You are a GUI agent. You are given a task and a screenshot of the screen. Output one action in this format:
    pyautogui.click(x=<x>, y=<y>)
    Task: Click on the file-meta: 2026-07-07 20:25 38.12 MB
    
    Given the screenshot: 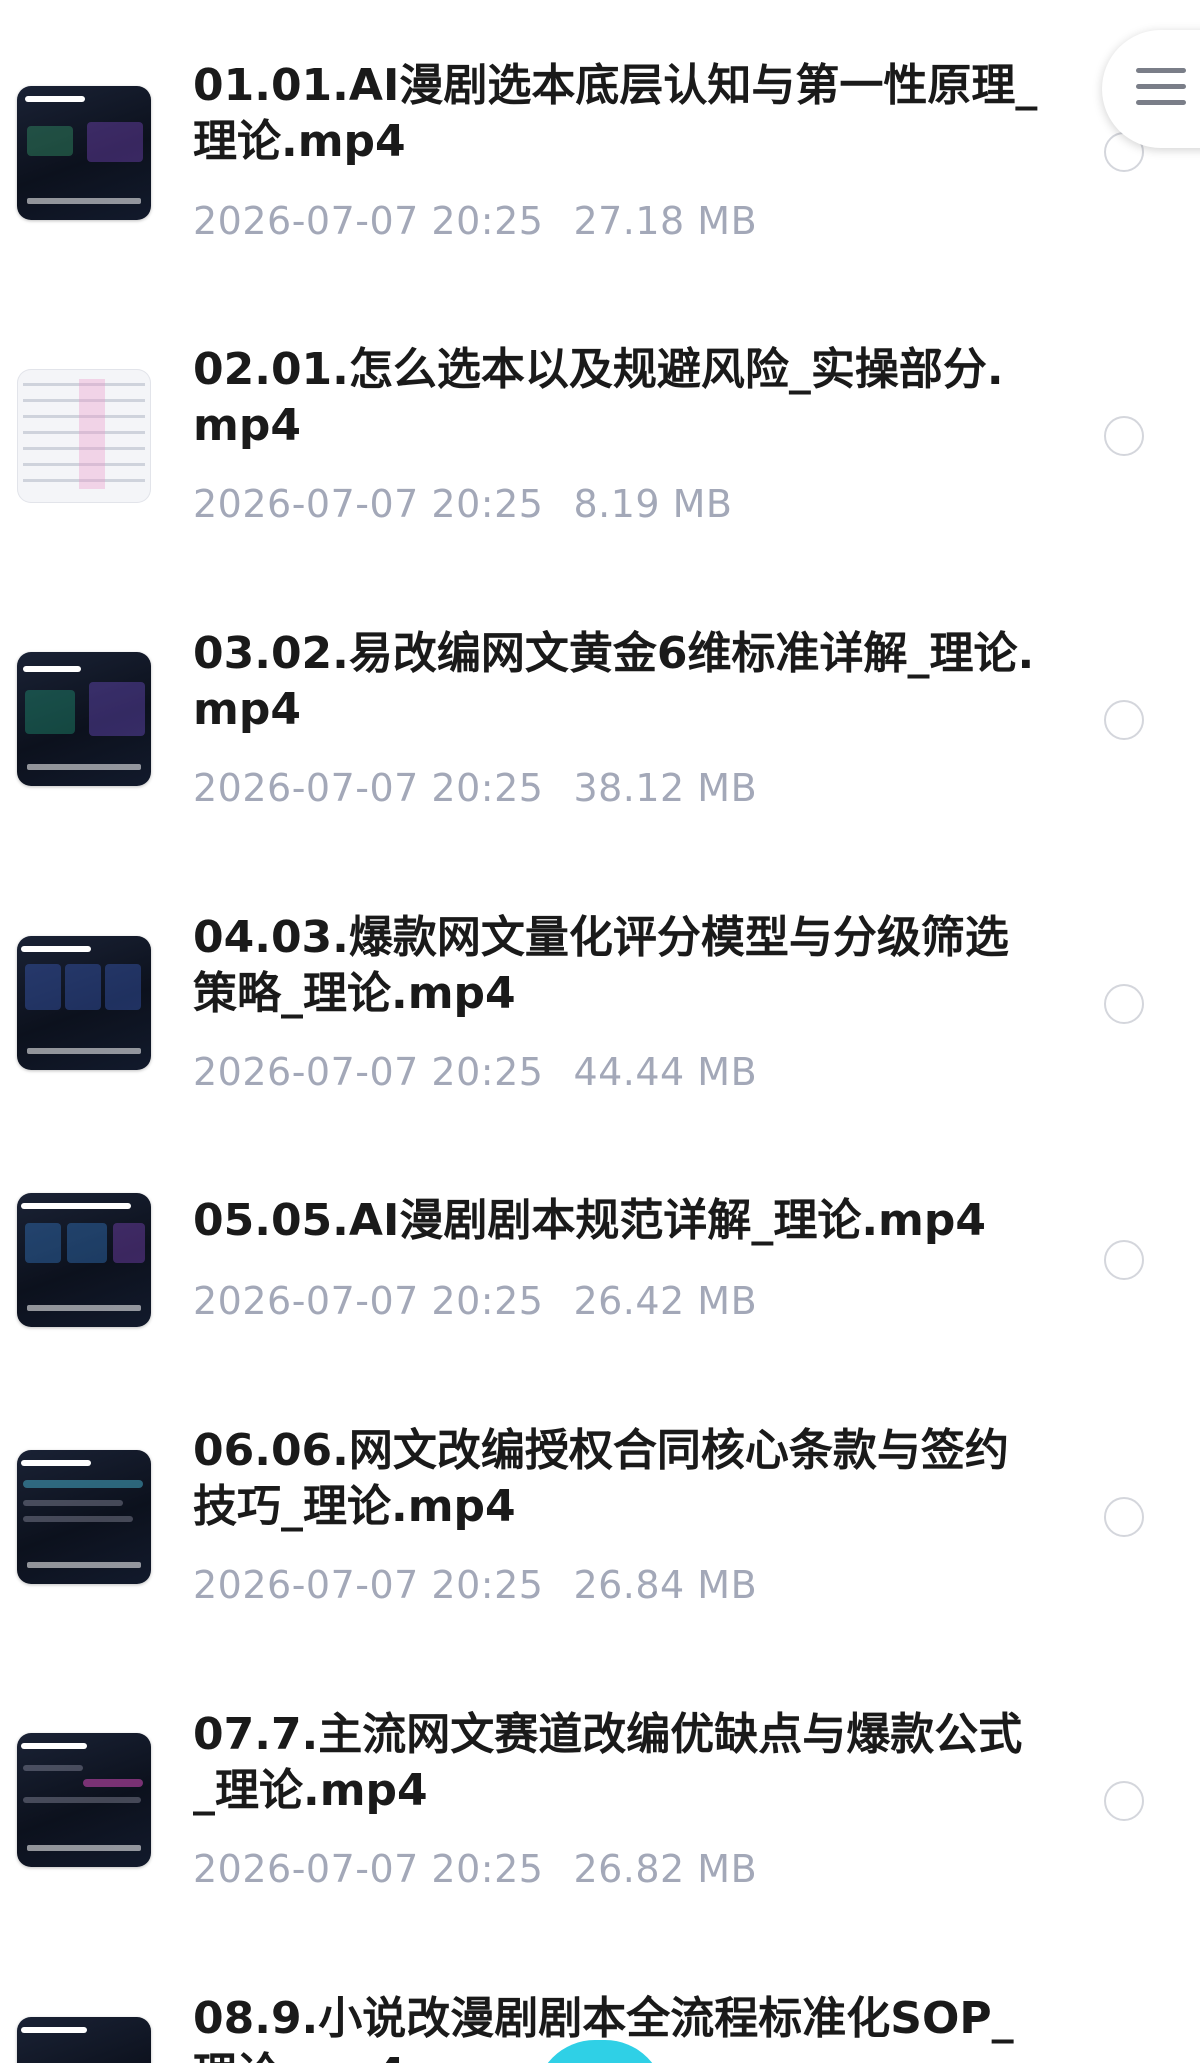 What is the action you would take?
    pyautogui.click(x=475, y=788)
    